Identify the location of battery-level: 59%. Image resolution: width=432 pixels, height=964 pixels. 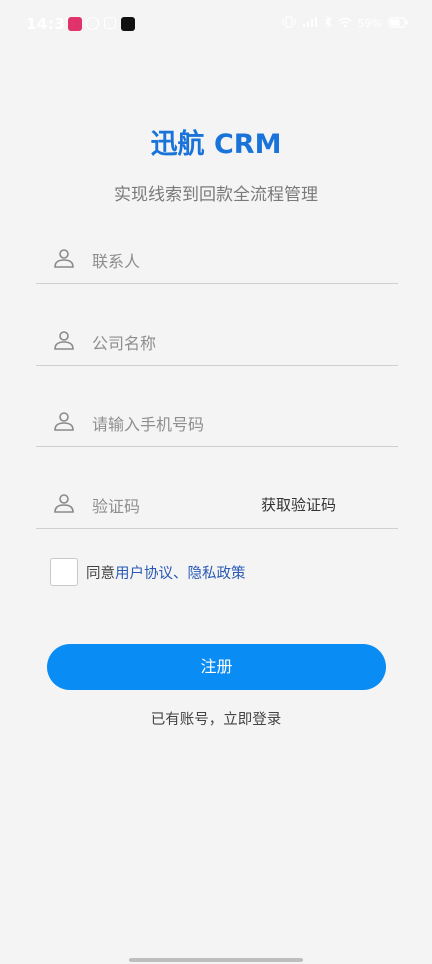
(369, 23).